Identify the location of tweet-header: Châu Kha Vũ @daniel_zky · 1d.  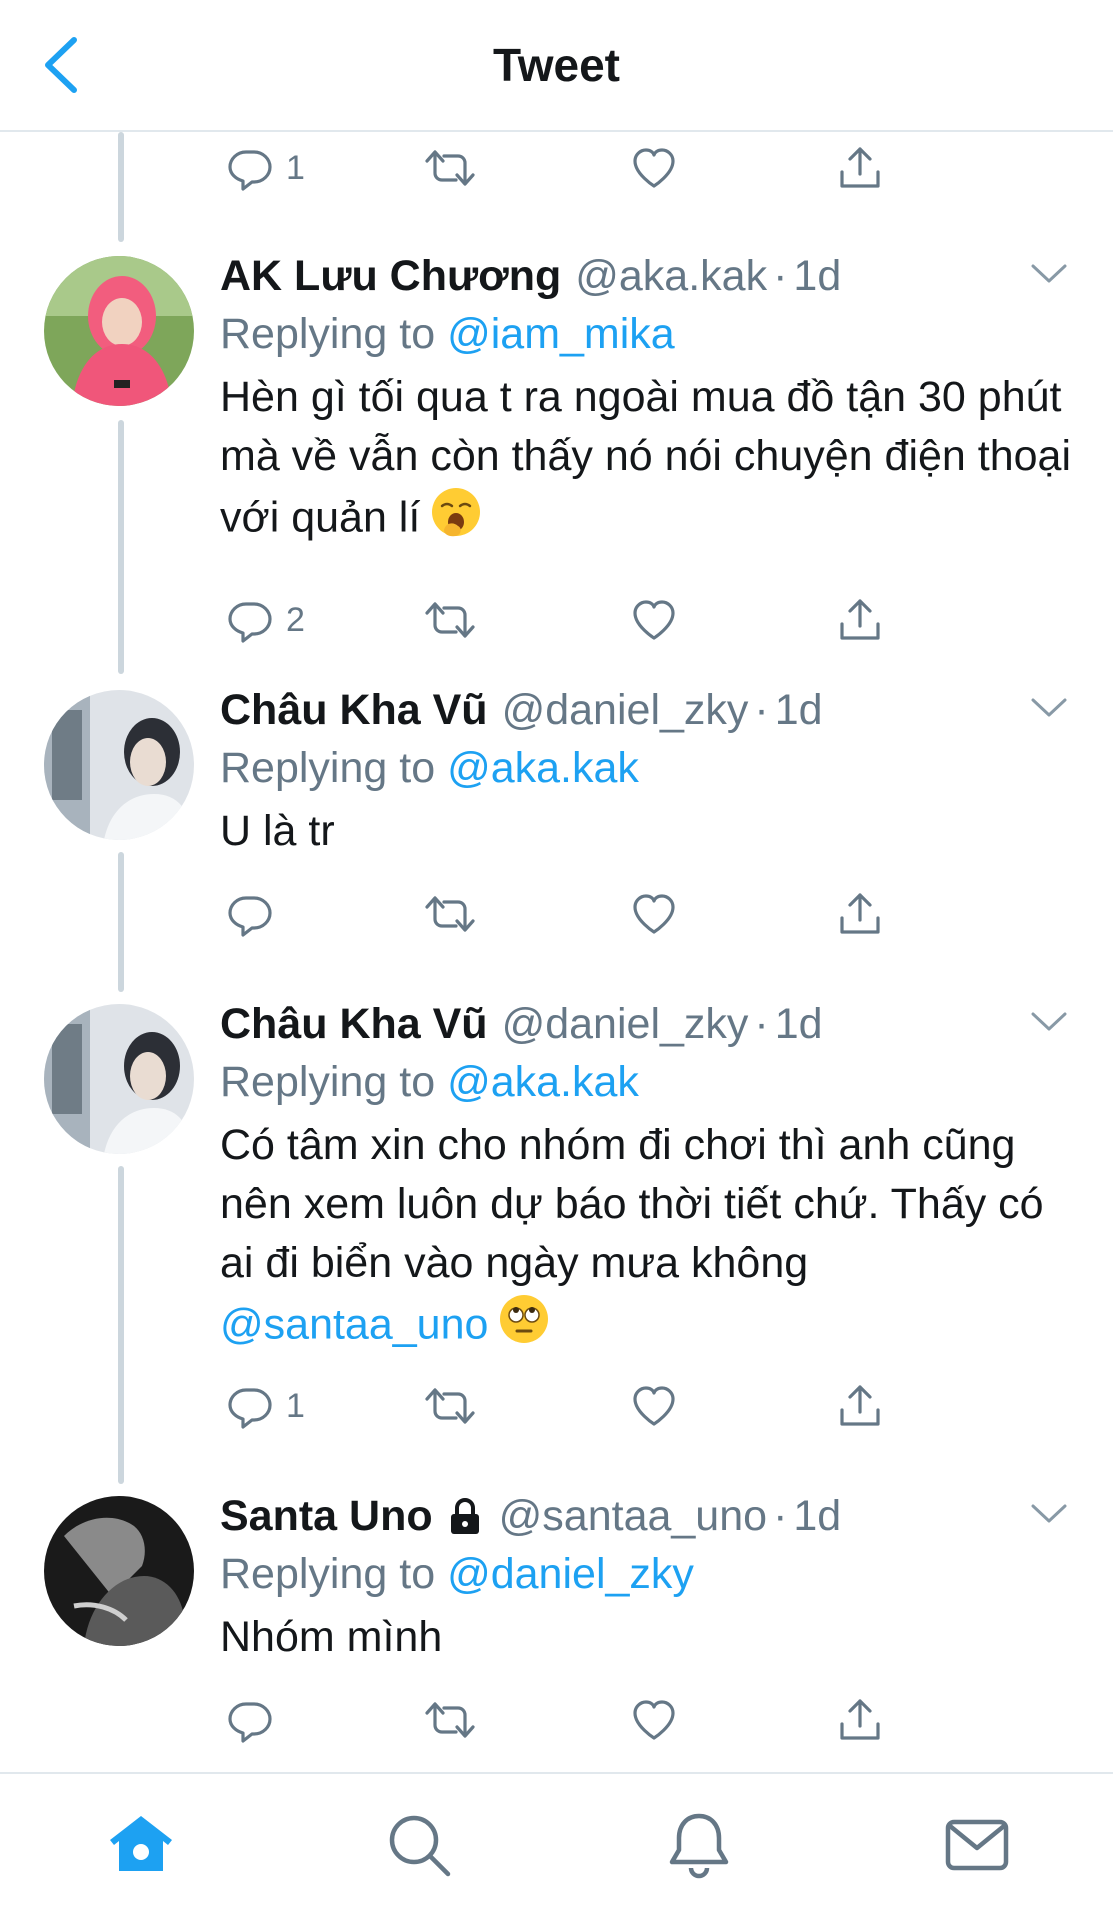
(636, 715).